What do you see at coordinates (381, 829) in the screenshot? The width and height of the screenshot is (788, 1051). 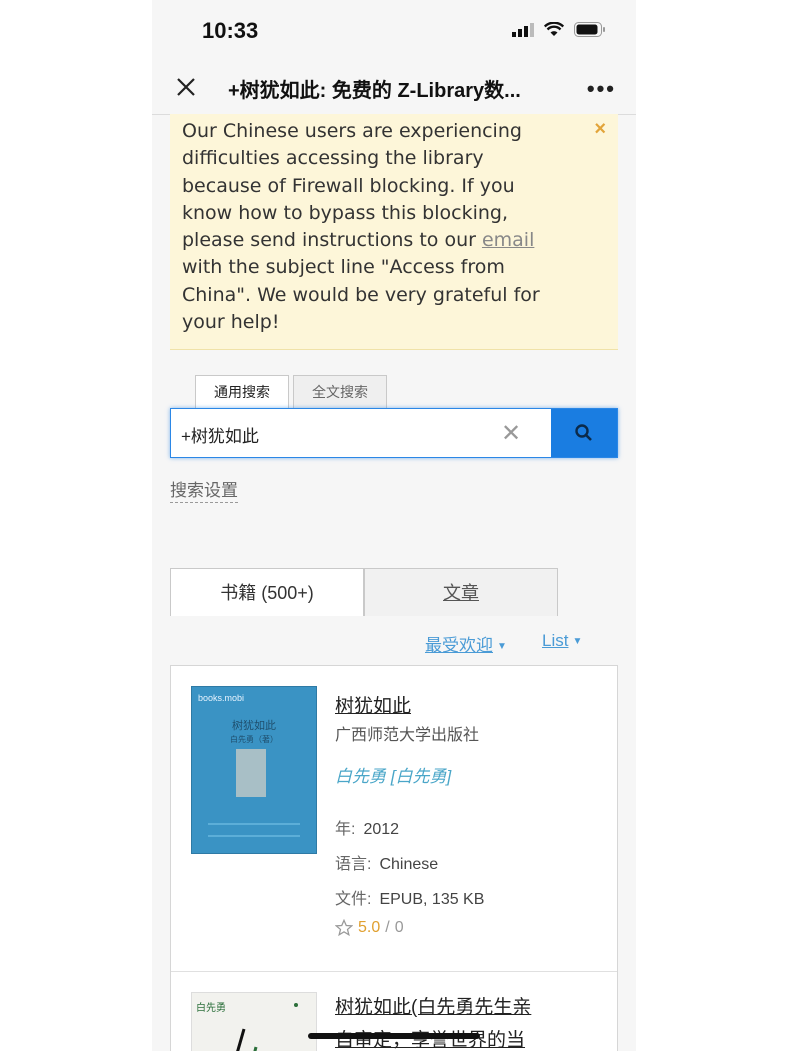 I see `year-value: 2012` at bounding box center [381, 829].